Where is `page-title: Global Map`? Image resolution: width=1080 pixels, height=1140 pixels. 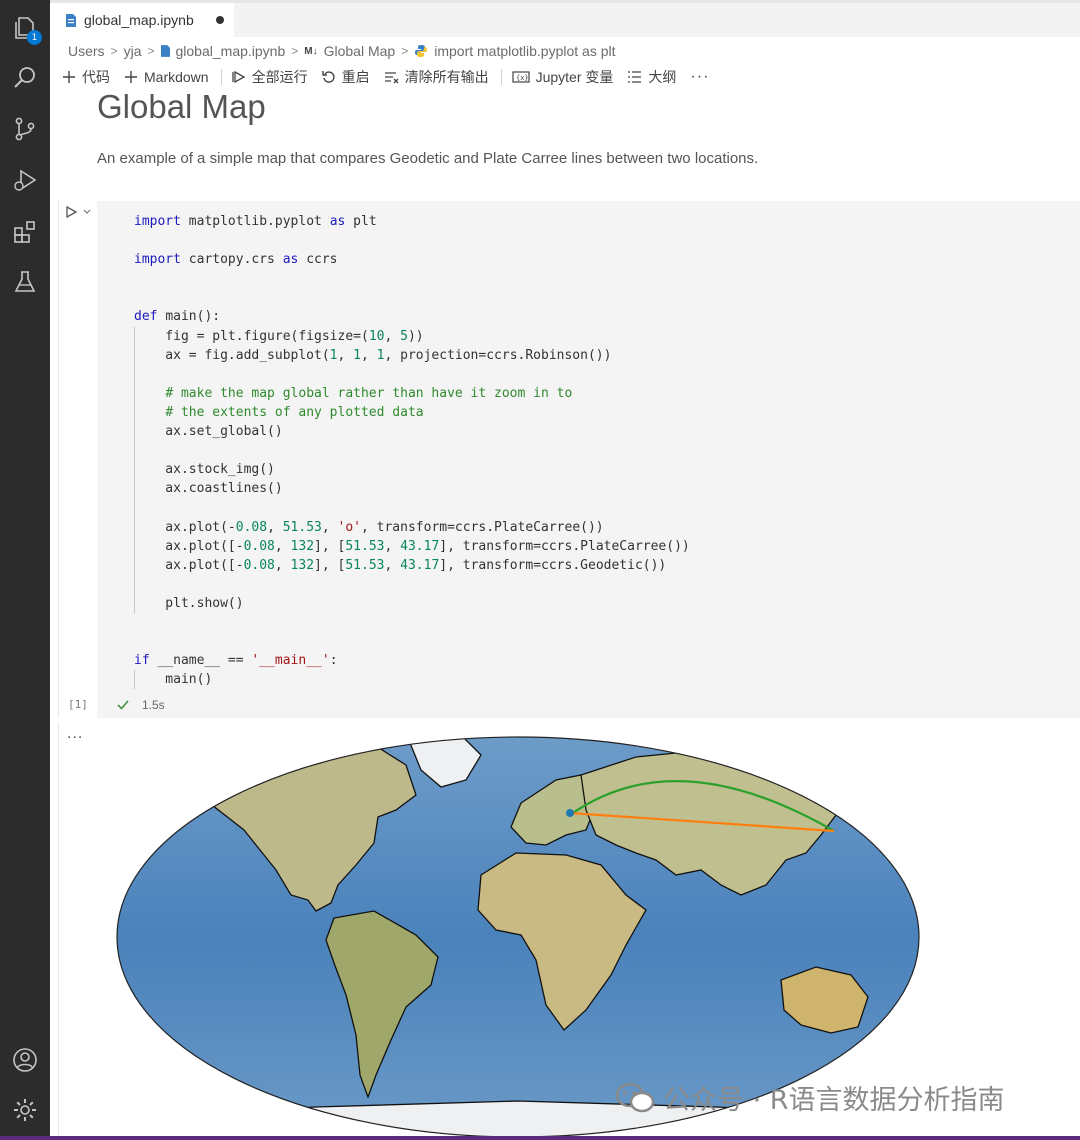 page-title: Global Map is located at coordinates (181, 106).